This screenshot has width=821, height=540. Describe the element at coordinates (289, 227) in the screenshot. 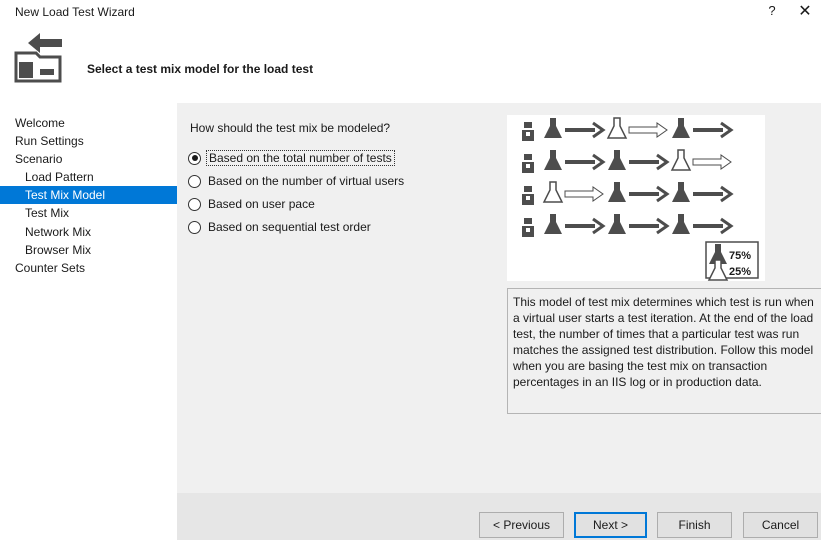

I see `option-label: Based on sequential test order` at that location.